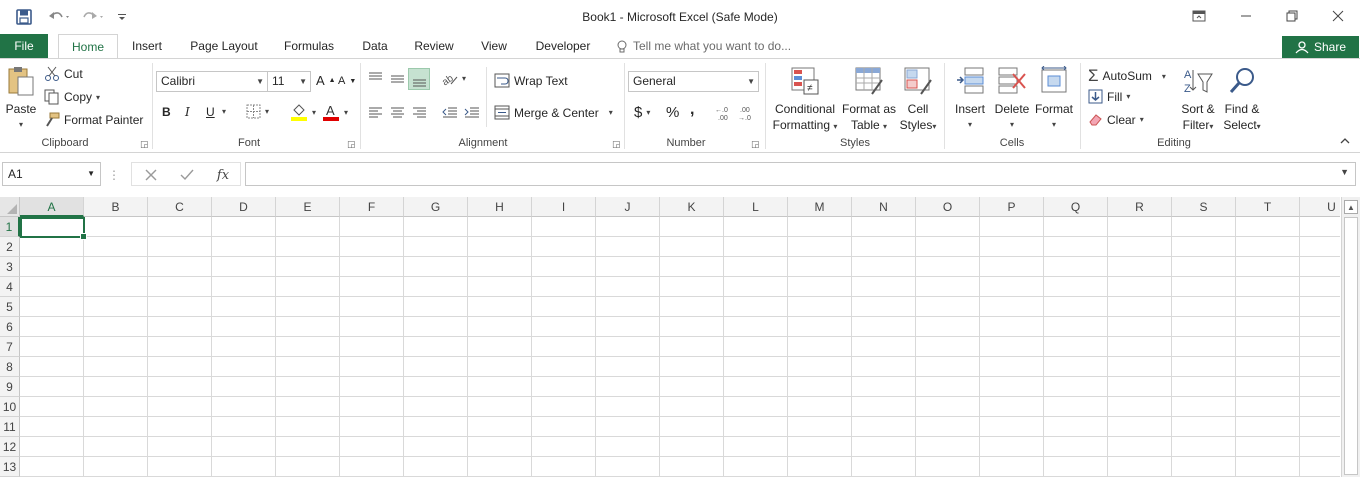  Describe the element at coordinates (531, 80) in the screenshot. I see `wrap-text-button: Wrap Text` at that location.